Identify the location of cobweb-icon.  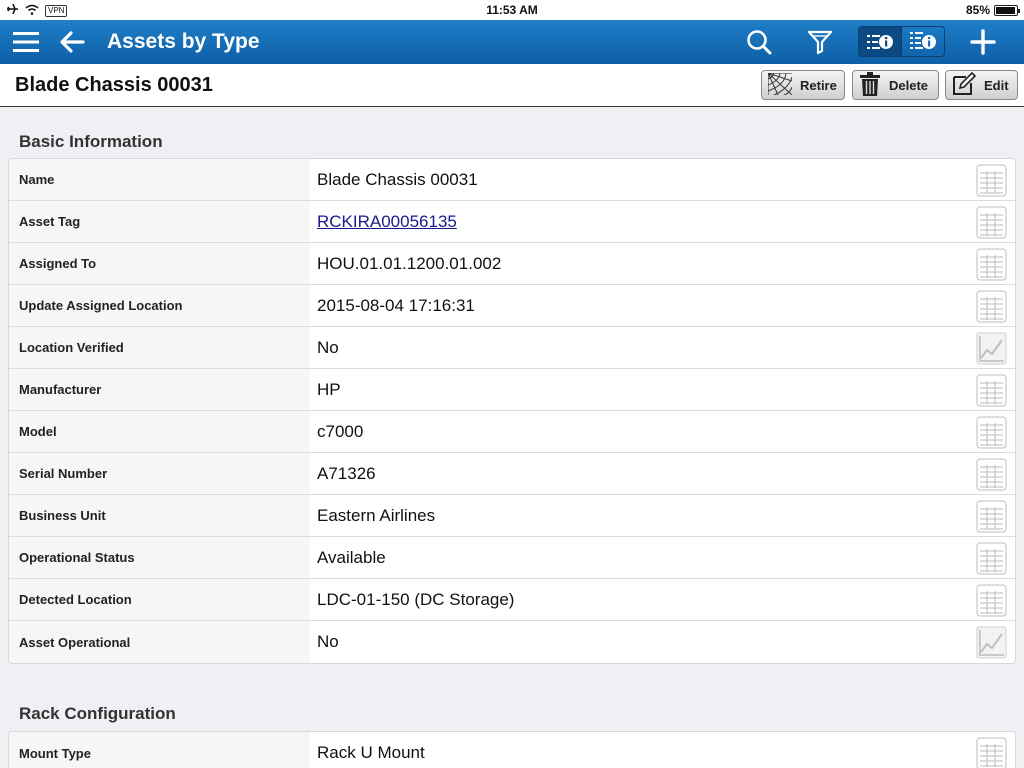
(780, 85).